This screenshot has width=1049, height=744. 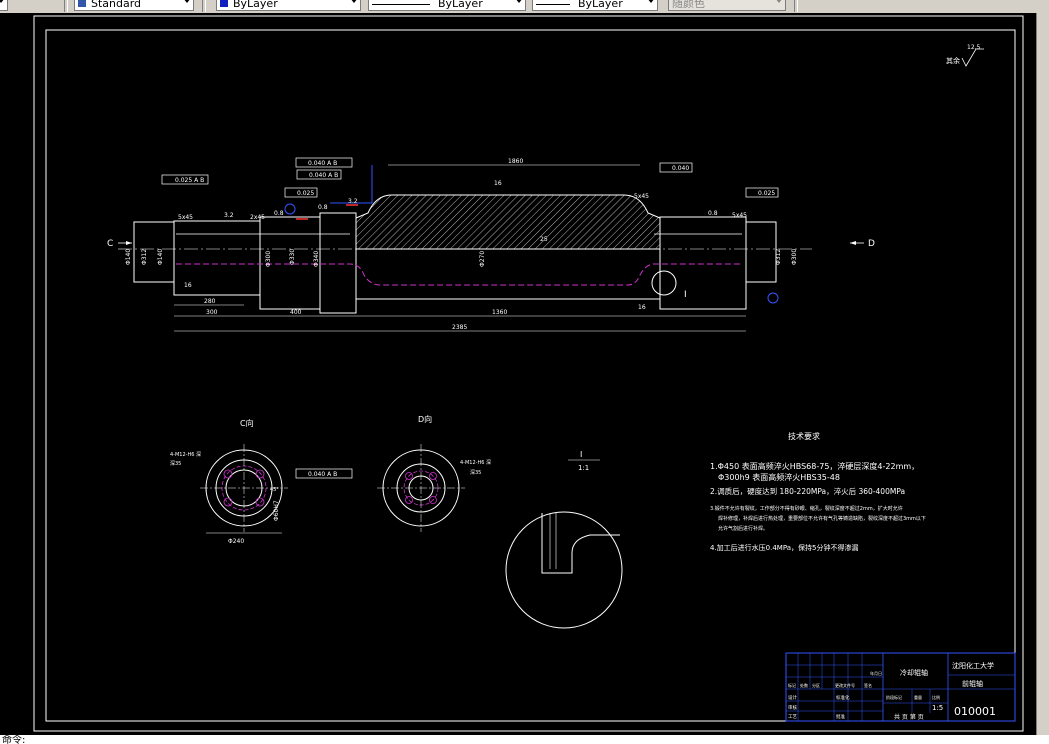 What do you see at coordinates (274, 490) in the screenshot?
I see `drawing-text-c_angle: 45°` at bounding box center [274, 490].